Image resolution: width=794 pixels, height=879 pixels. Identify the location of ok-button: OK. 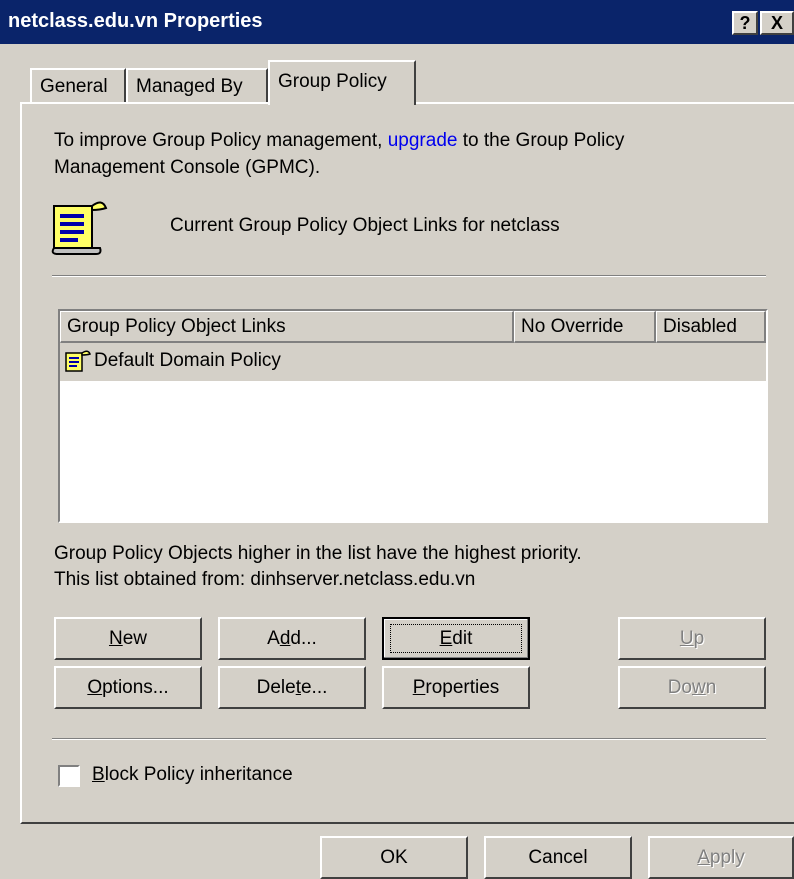
(394, 857).